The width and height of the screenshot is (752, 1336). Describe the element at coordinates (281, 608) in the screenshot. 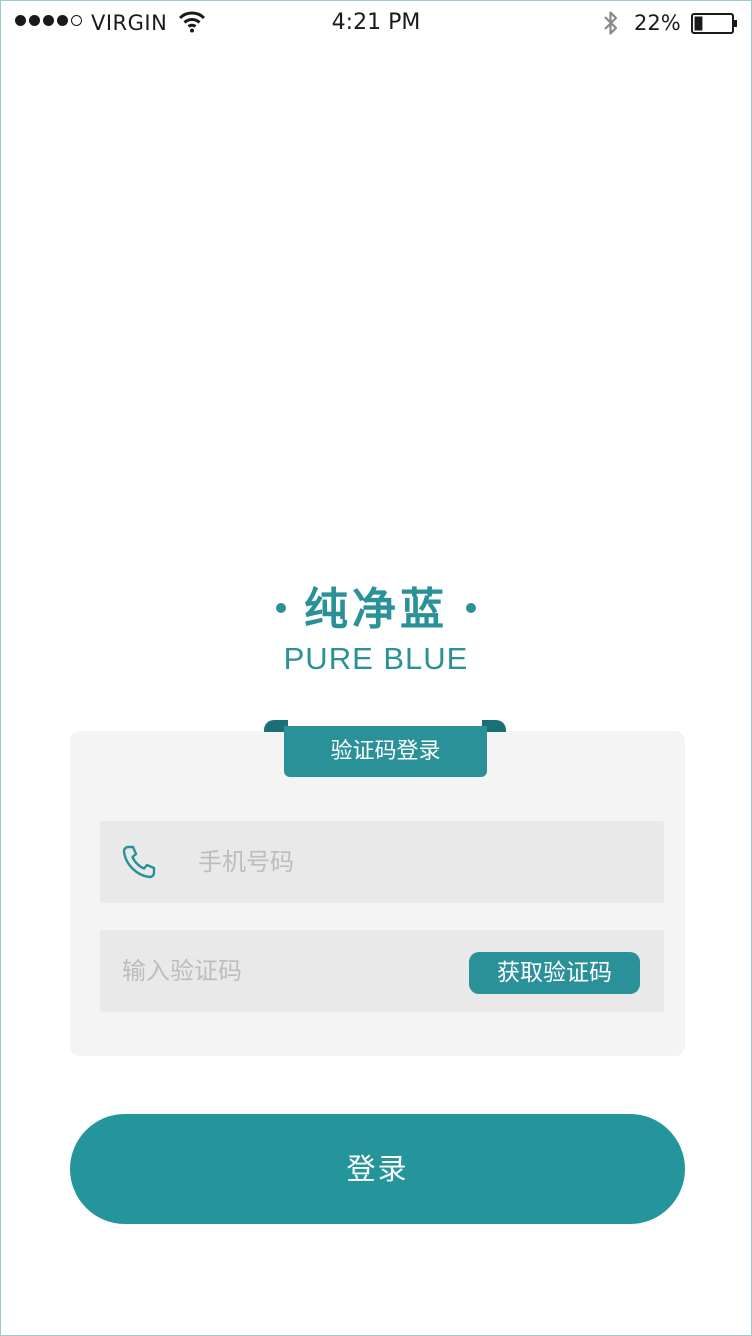

I see `brand-dot-left` at that location.